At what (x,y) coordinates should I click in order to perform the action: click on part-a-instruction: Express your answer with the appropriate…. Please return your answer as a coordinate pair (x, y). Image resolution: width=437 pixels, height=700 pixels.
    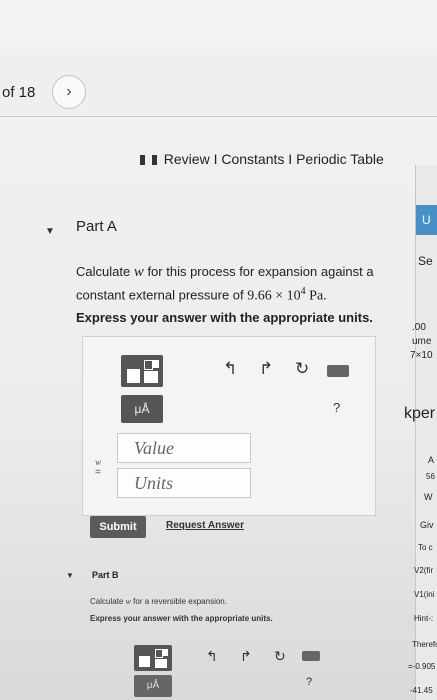
    Looking at the image, I should click on (224, 317).